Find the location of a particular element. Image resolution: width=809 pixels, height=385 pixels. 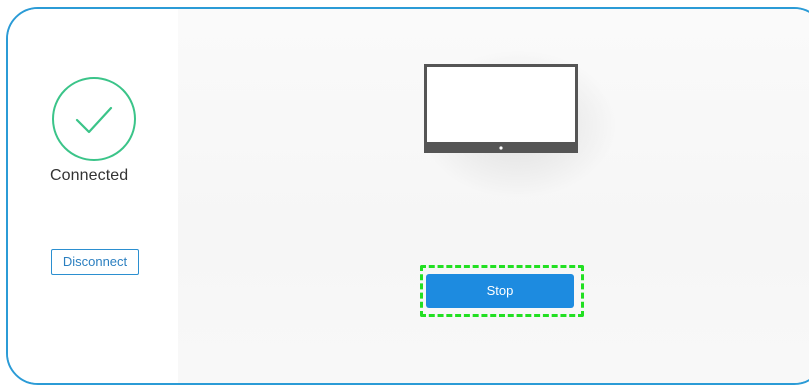

disconnect-button: Disconnect is located at coordinates (95, 262).